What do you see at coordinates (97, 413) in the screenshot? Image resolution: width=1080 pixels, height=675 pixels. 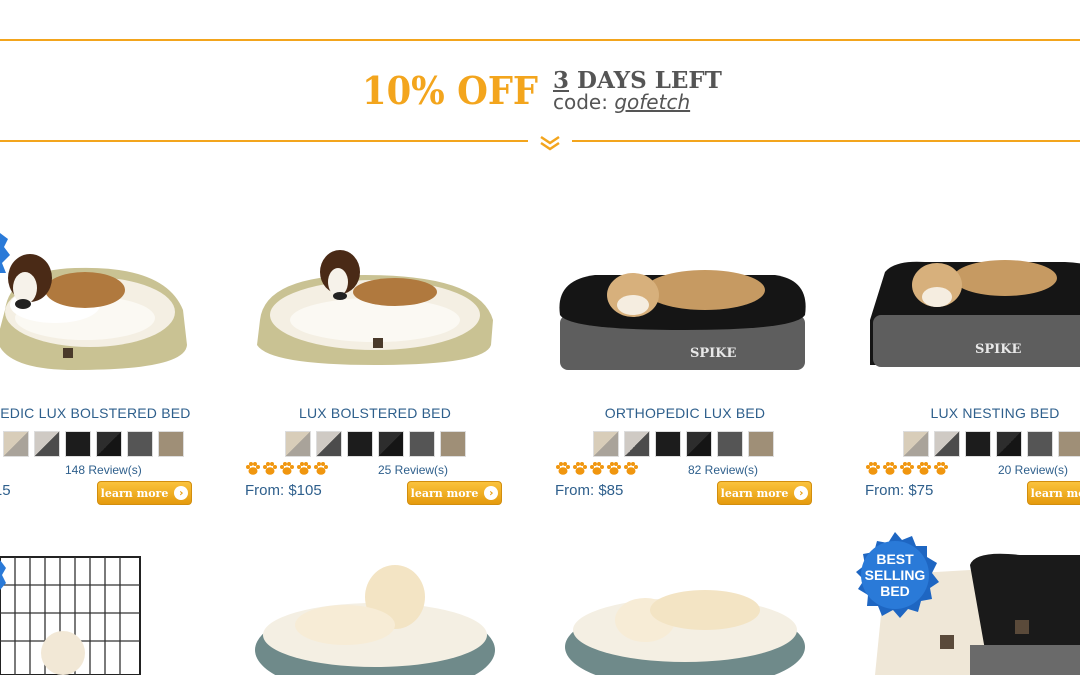 I see `product-name: ORTHOPEDIC LUX BOLSTERED BED` at bounding box center [97, 413].